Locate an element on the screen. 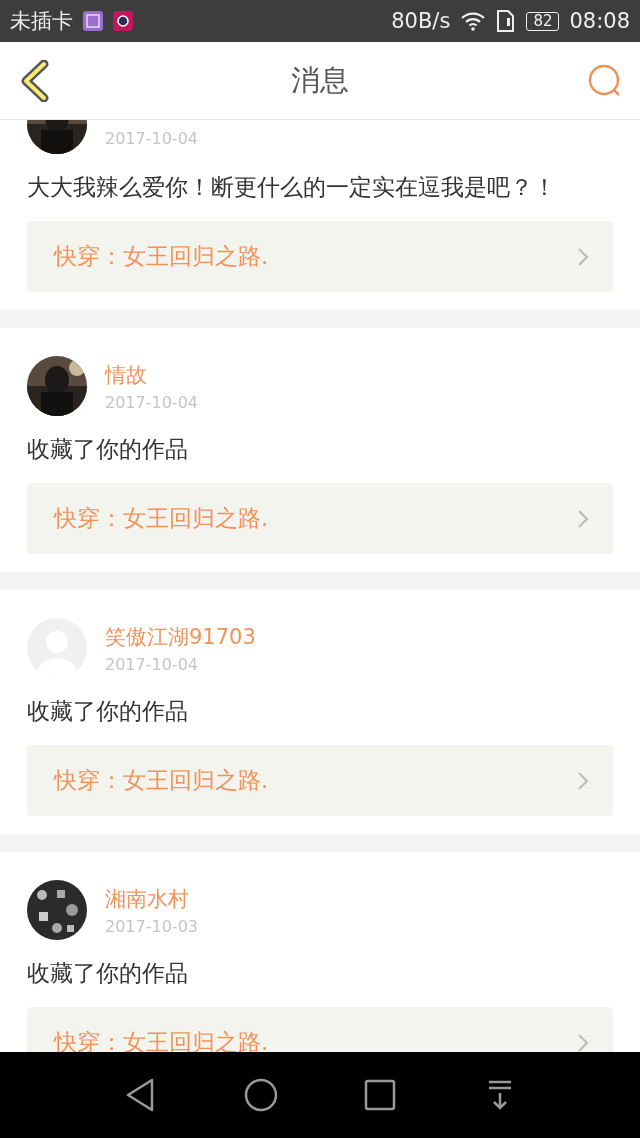 Image resolution: width=640 pixels, height=1138 pixels. wifi-icon is located at coordinates (473, 21).